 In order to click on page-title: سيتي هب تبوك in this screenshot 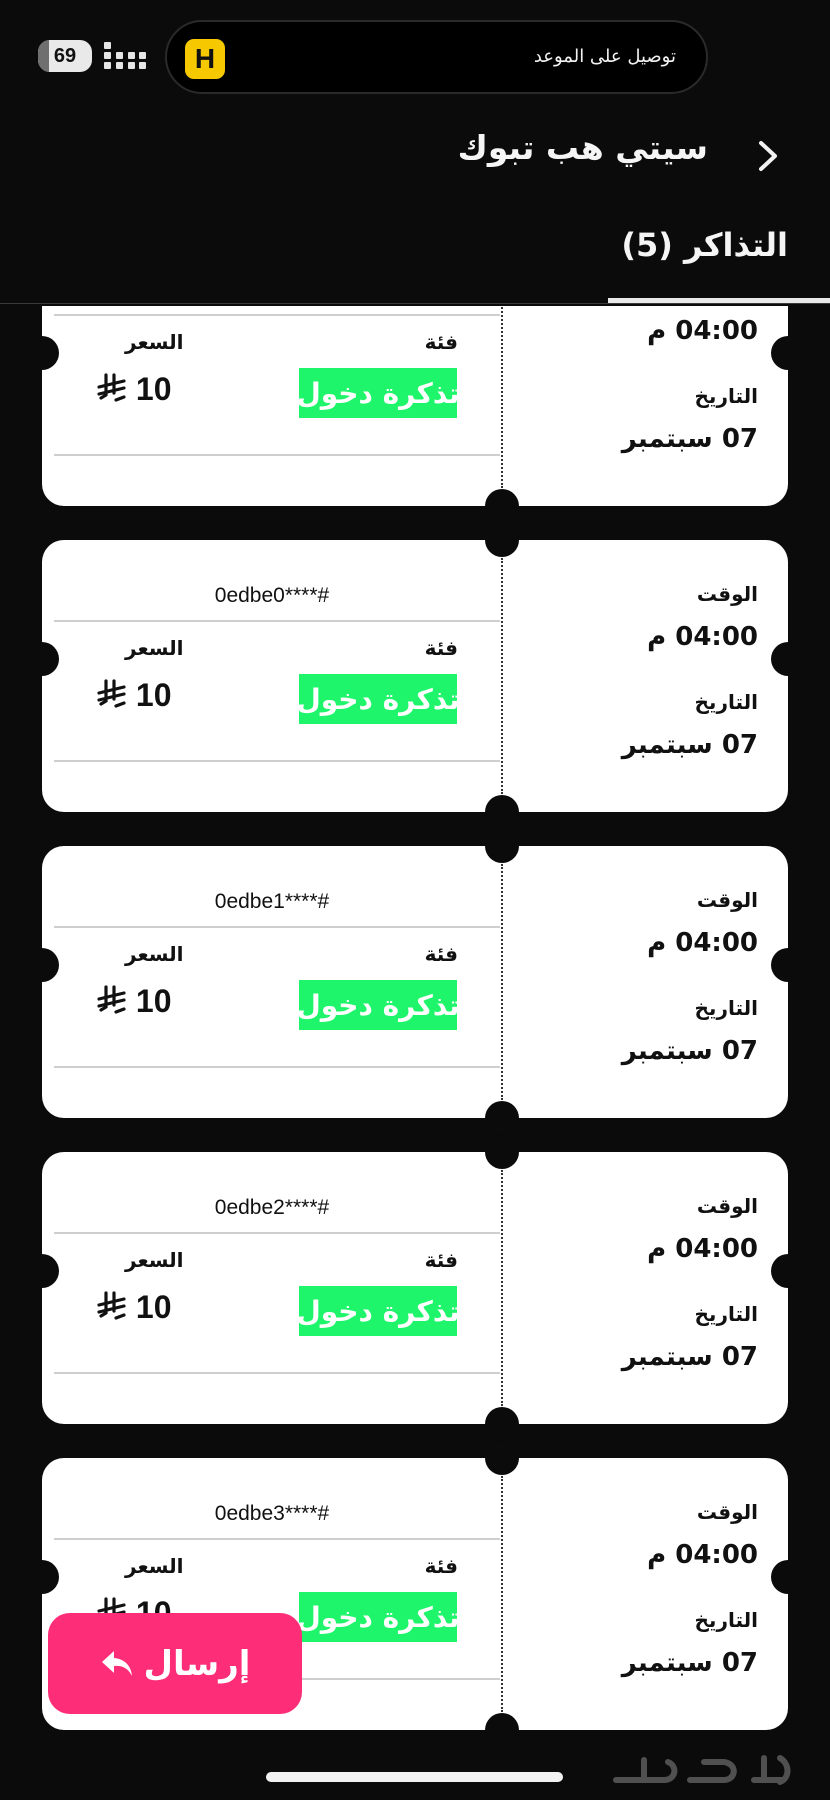, I will do `click(582, 147)`.